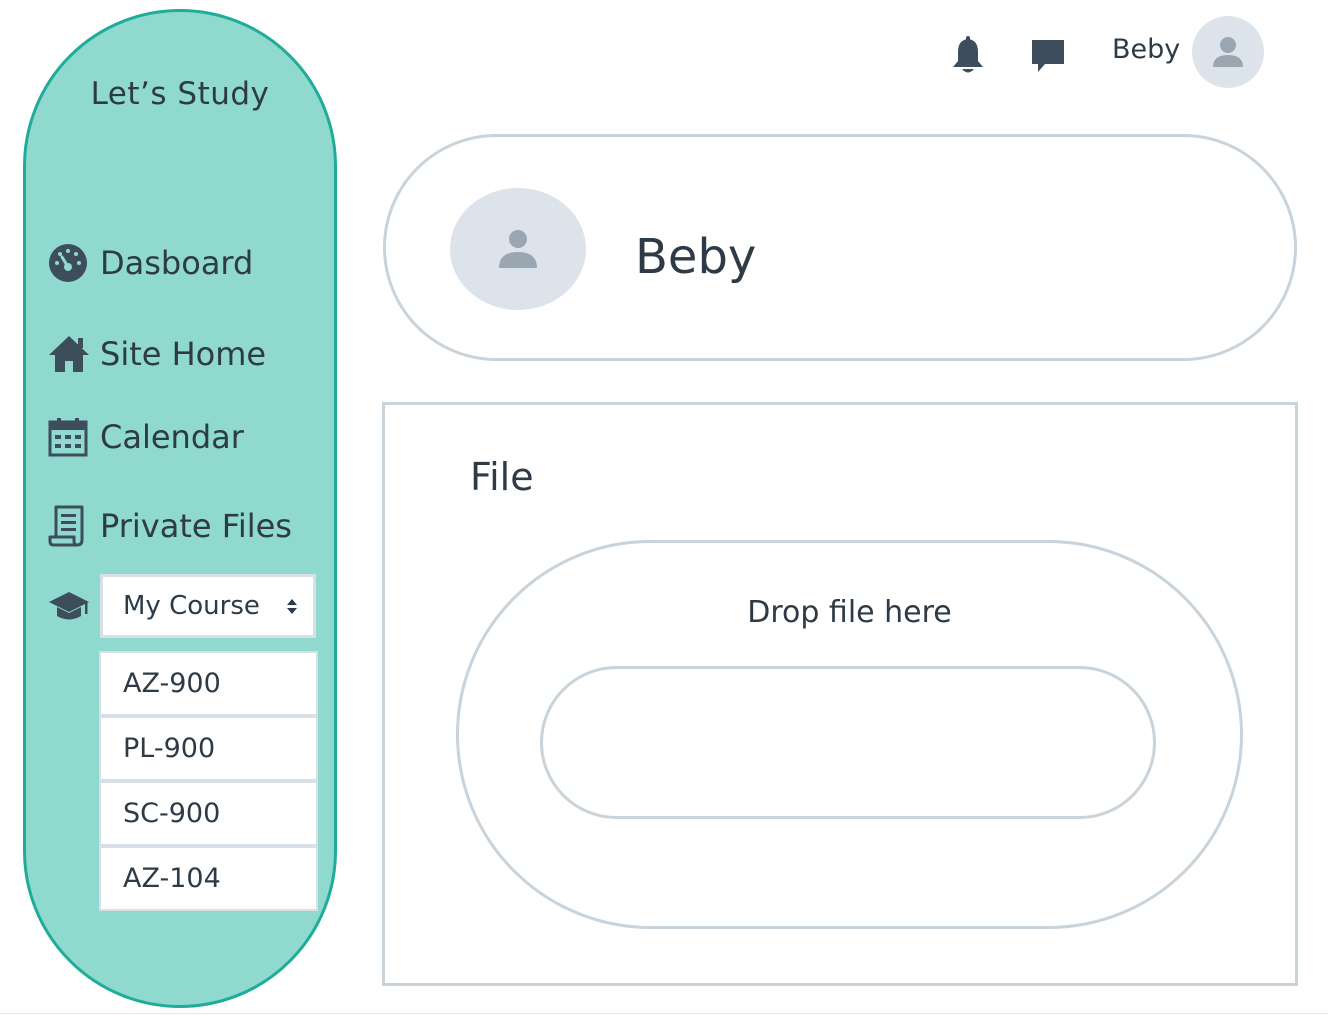  Describe the element at coordinates (177, 263) in the screenshot. I see `sidebar-item-label: Dasboard` at that location.